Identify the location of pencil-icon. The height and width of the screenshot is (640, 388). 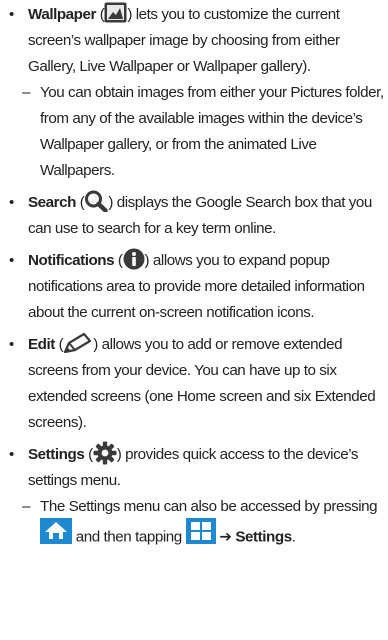
(78, 343).